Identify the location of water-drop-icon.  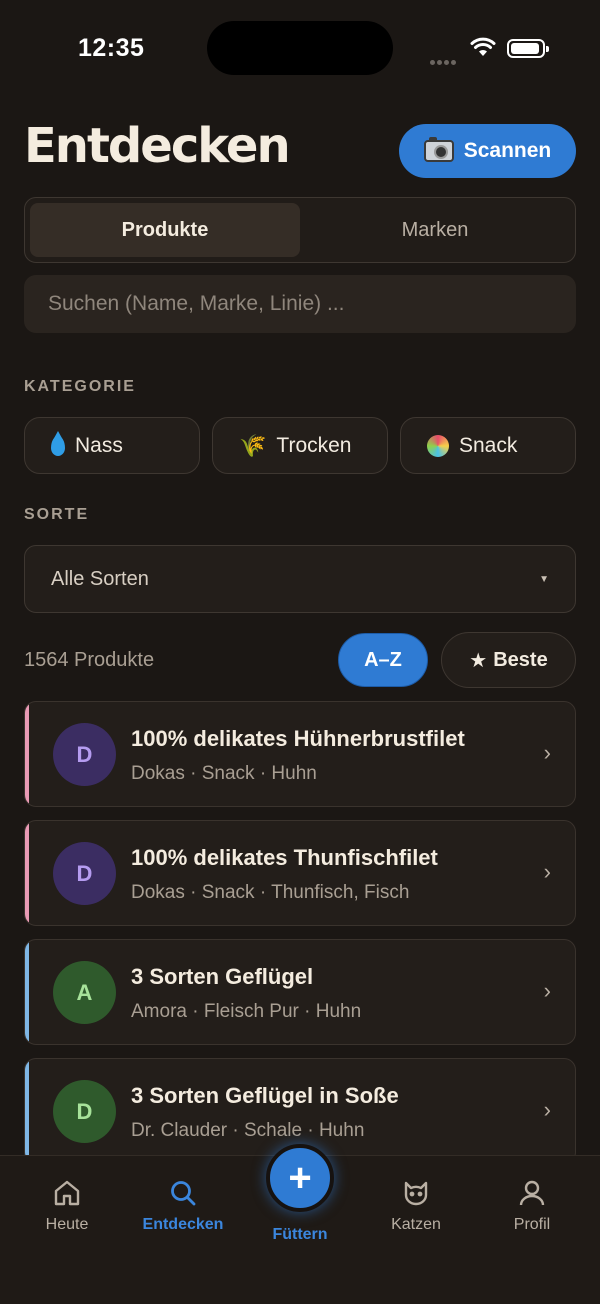
(58, 443).